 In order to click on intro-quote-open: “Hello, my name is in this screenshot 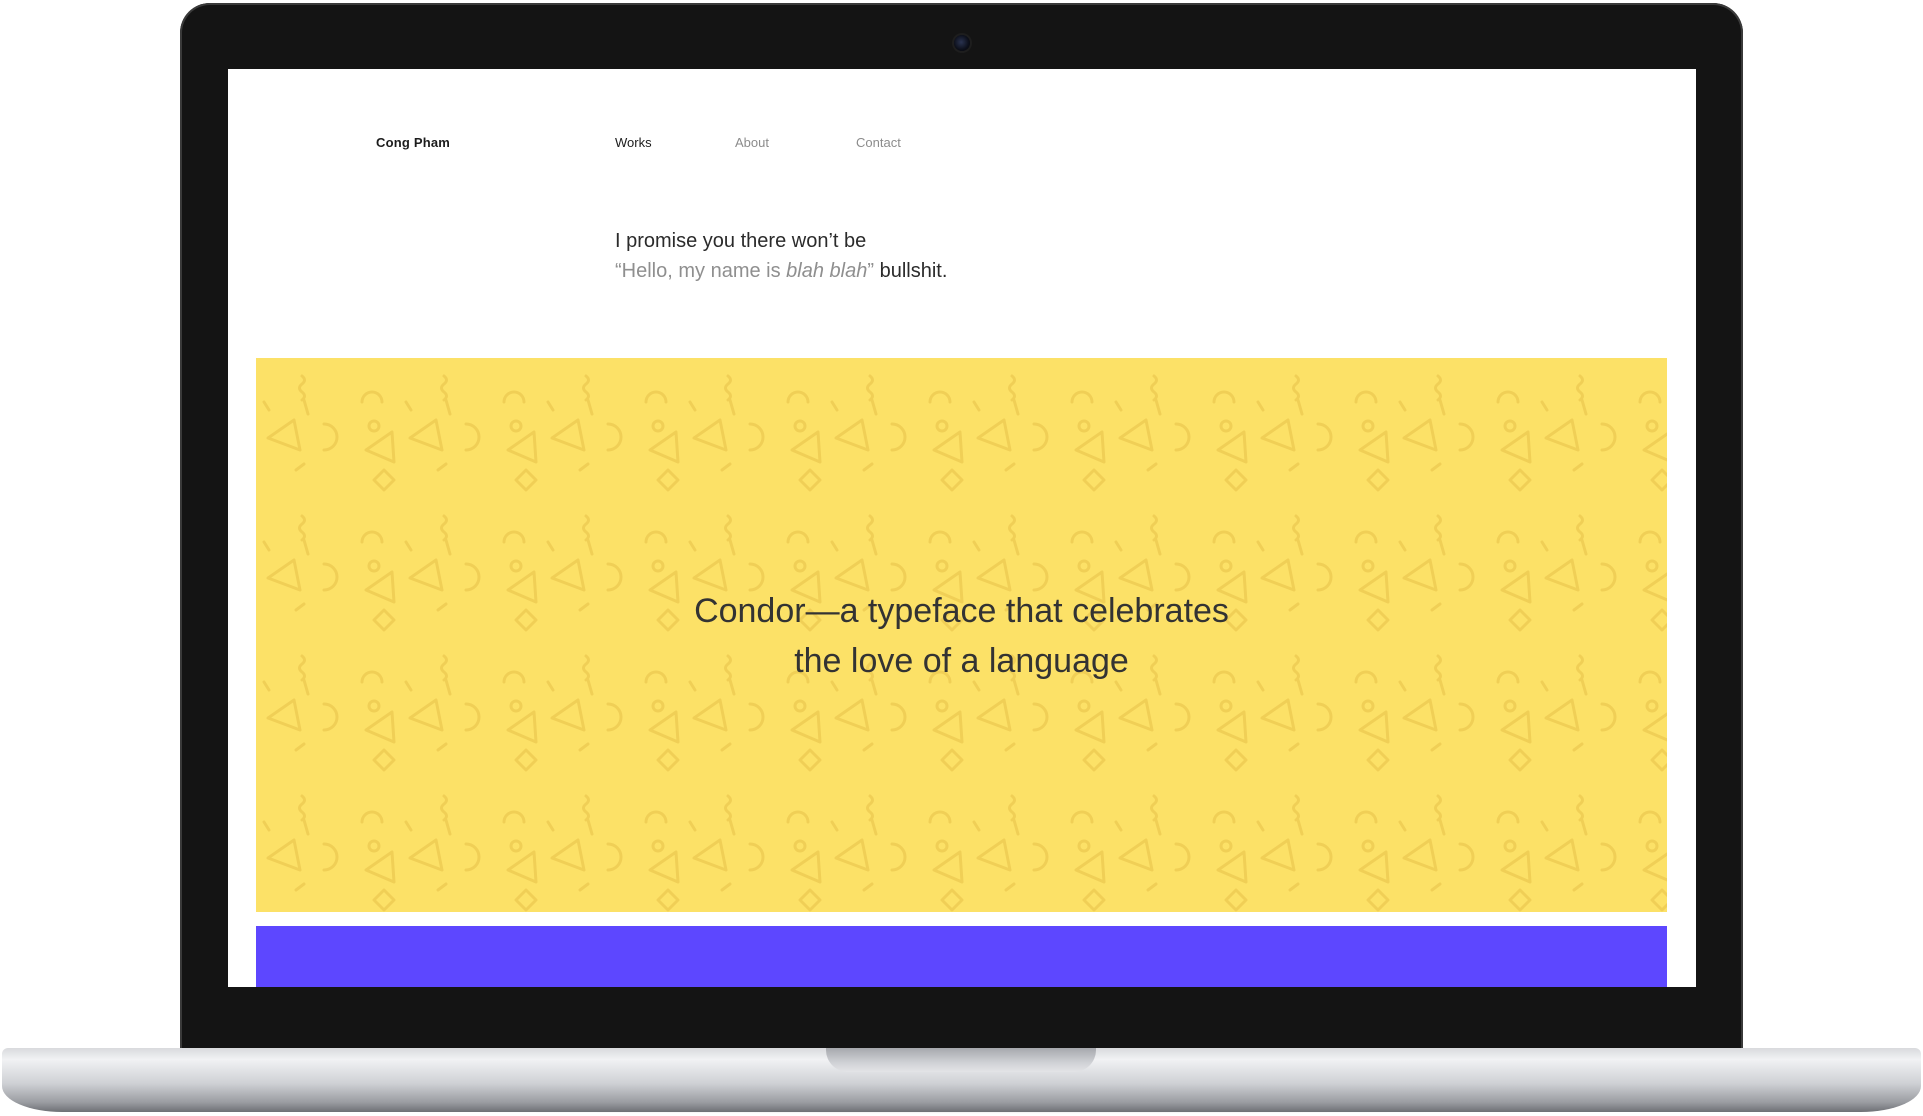, I will do `click(701, 271)`.